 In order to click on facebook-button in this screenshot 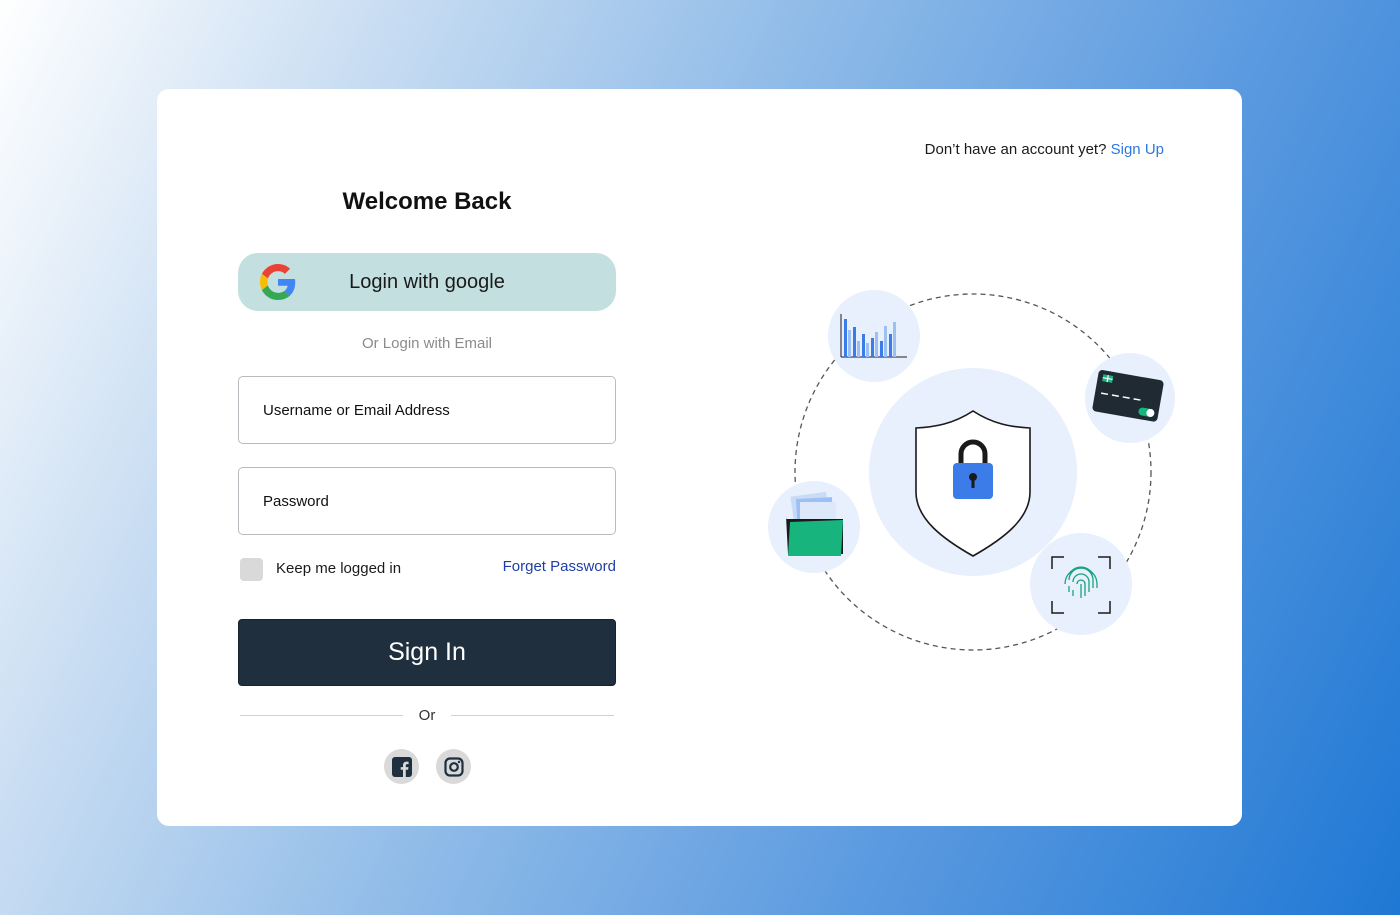, I will do `click(401, 766)`.